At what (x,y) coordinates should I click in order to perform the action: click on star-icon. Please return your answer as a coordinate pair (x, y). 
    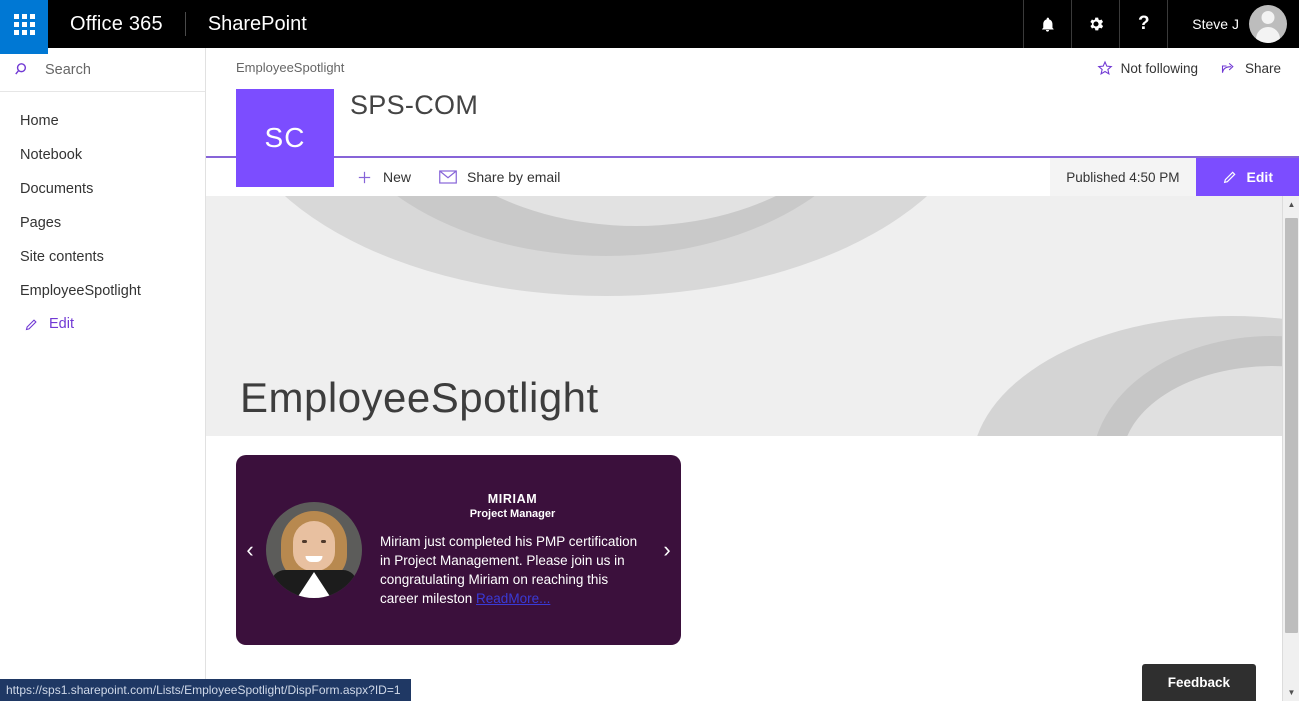
    Looking at the image, I should click on (1105, 67).